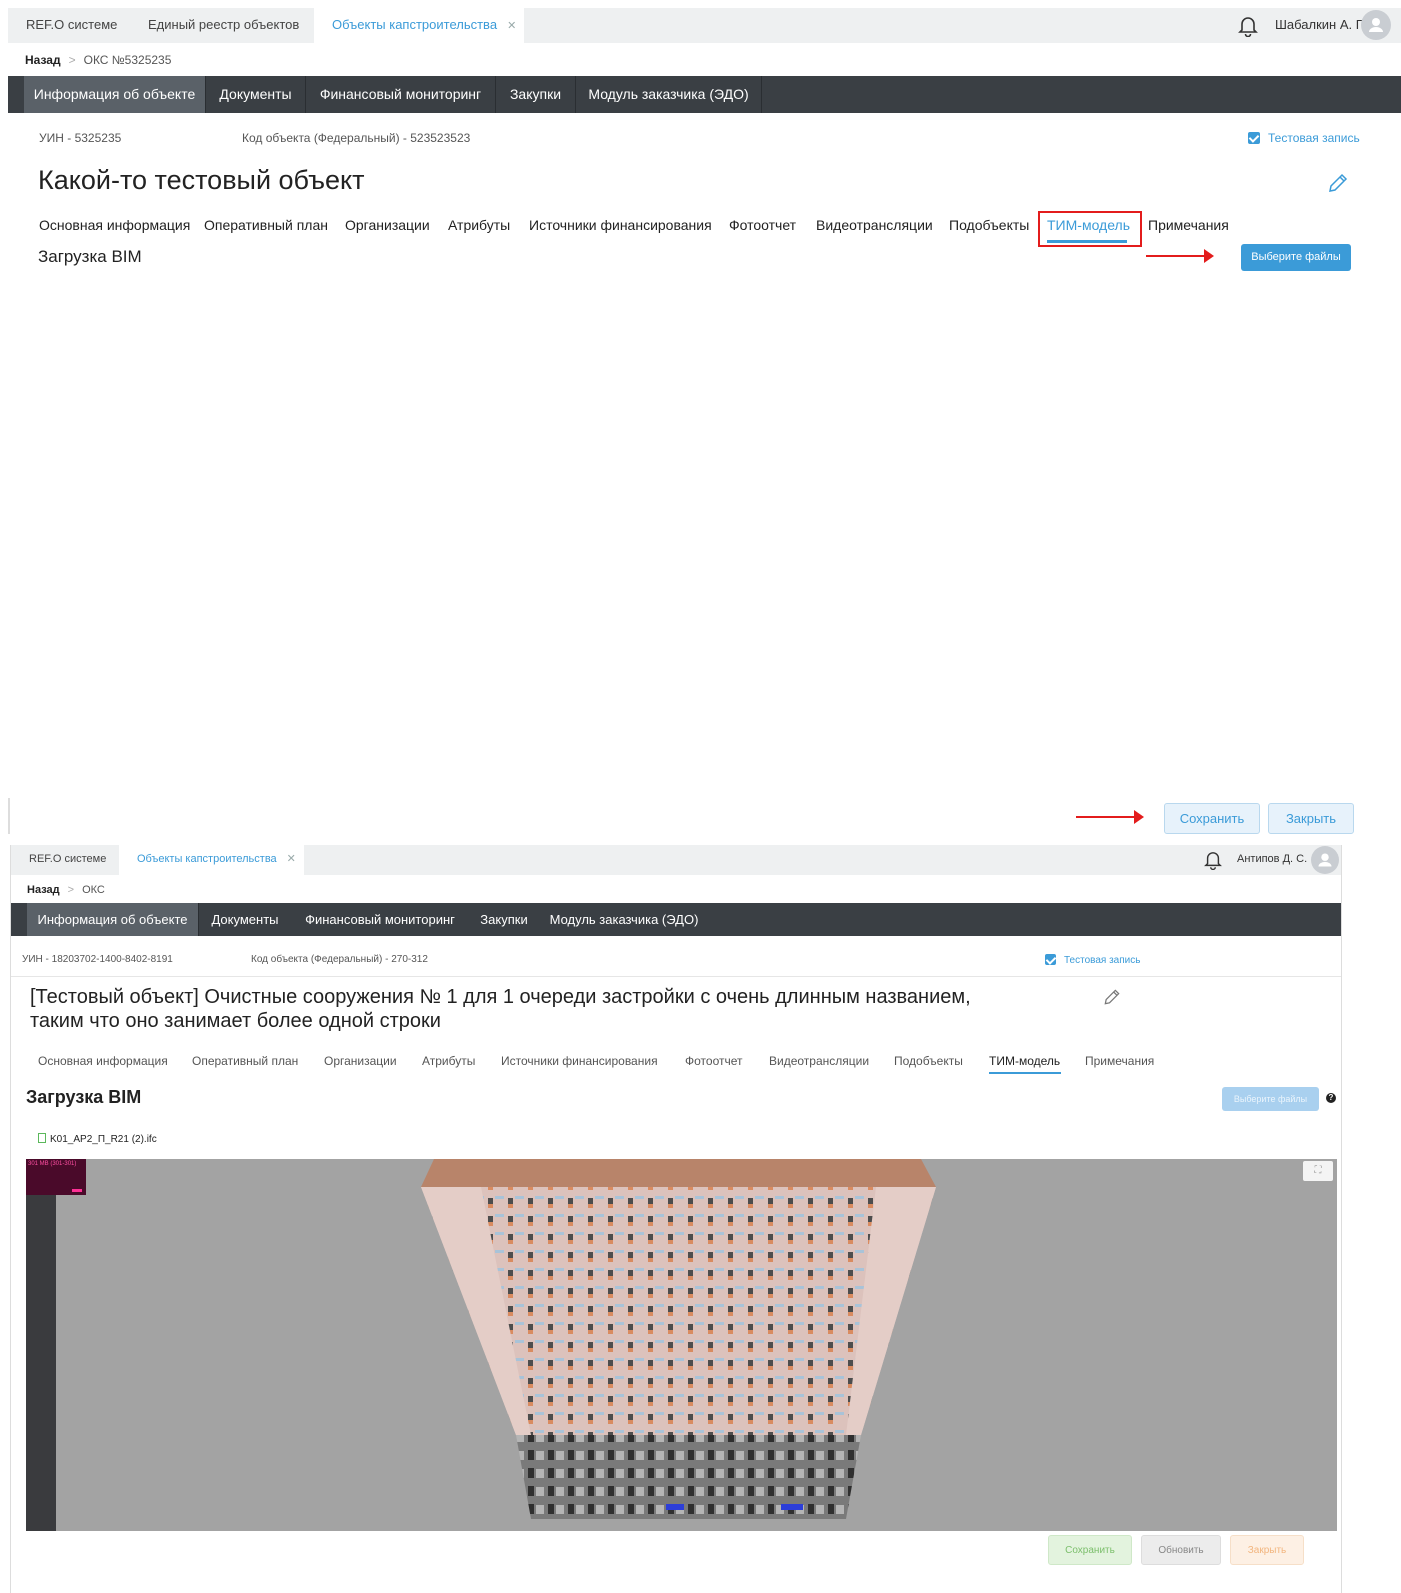  Describe the element at coordinates (103, 1139) in the screenshot. I see `file-name: K01_AP2_П_R21 (2).ifc` at that location.